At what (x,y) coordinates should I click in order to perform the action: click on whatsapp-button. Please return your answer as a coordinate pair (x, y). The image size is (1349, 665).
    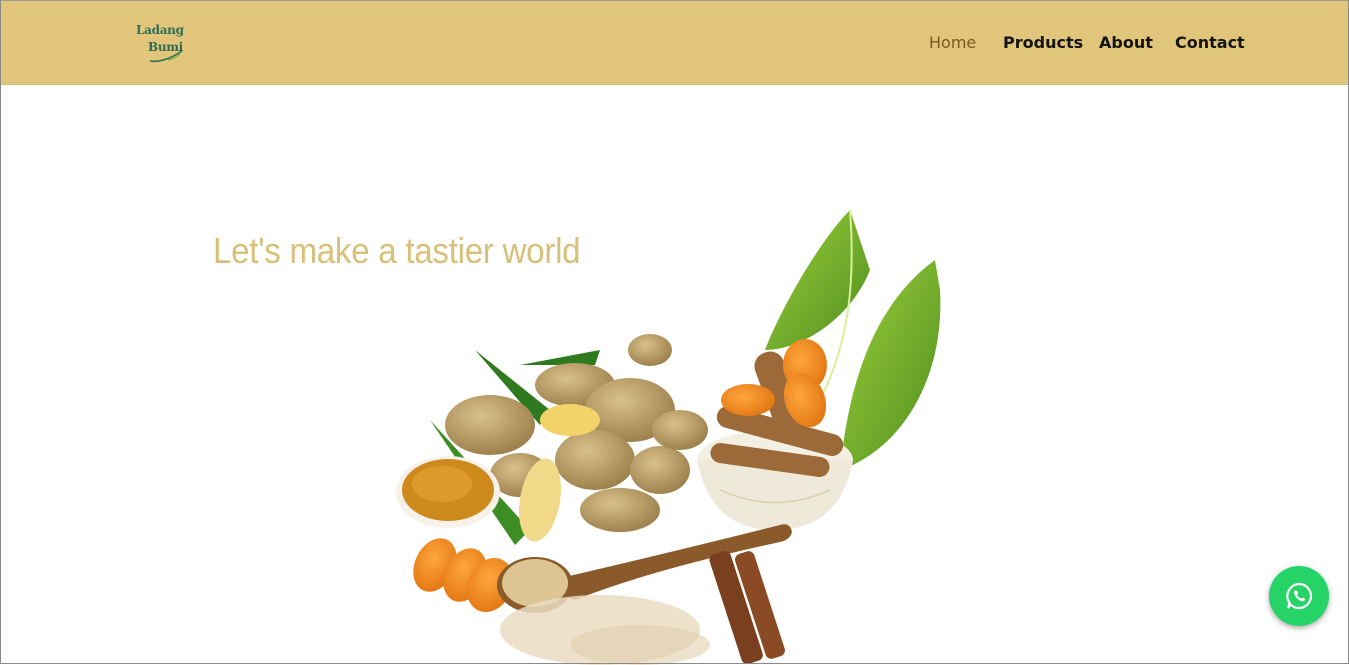
    Looking at the image, I should click on (1299, 596).